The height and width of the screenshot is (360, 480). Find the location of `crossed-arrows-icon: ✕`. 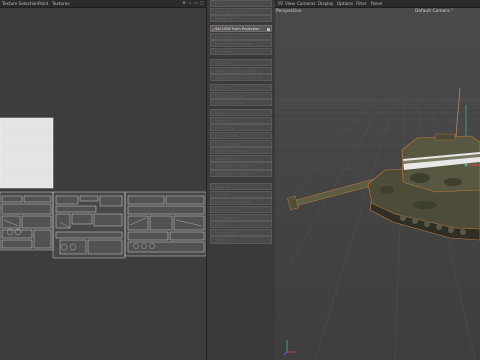

crossed-arrows-icon: ✕ is located at coordinates (213, 29).